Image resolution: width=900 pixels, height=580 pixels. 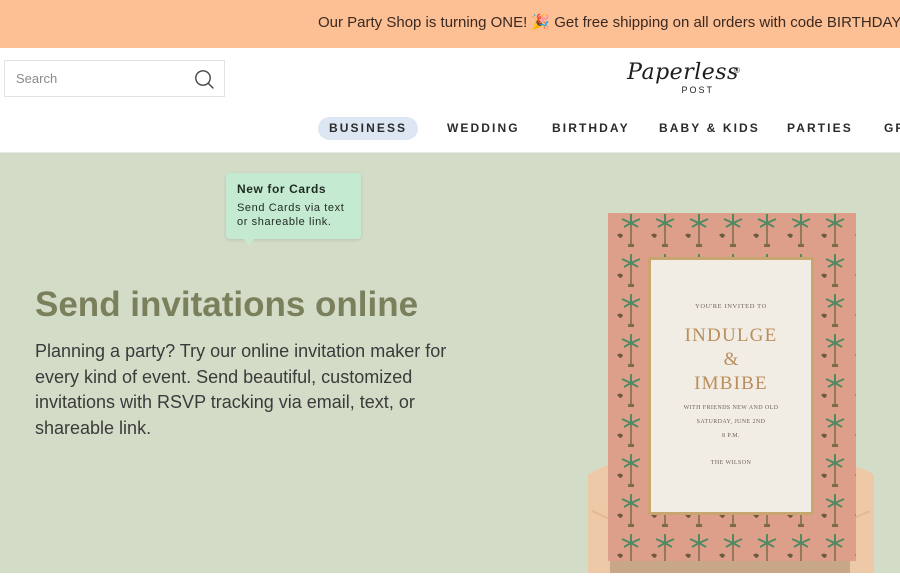 What do you see at coordinates (291, 215) in the screenshot?
I see `badge-body: Send Cards via text or shareable link.` at bounding box center [291, 215].